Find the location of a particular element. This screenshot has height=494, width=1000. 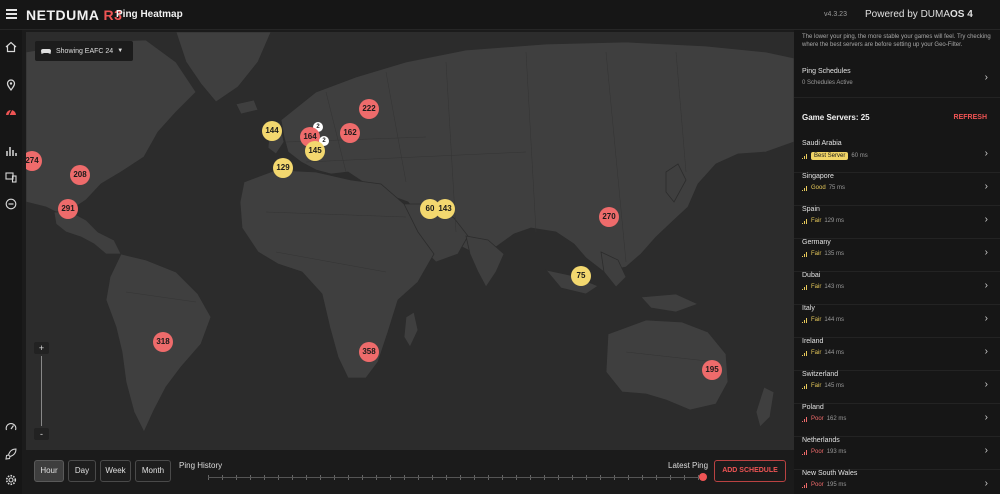

ping-history-slider is located at coordinates (455, 477).